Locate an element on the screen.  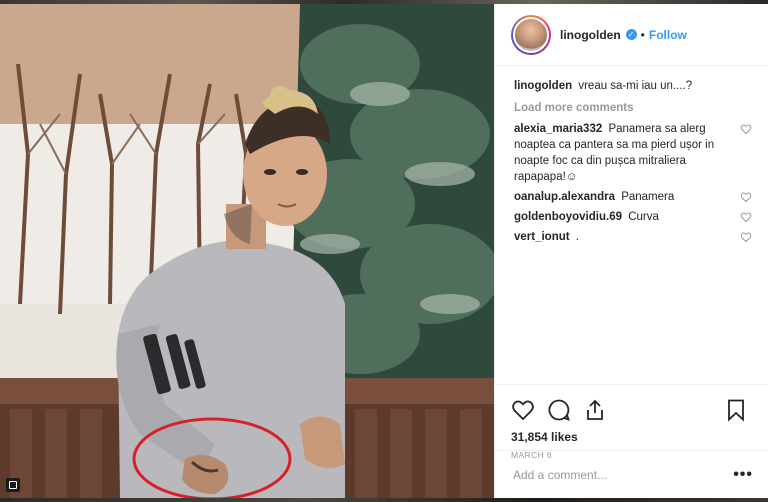
gallery-icon is located at coordinates (13, 485).